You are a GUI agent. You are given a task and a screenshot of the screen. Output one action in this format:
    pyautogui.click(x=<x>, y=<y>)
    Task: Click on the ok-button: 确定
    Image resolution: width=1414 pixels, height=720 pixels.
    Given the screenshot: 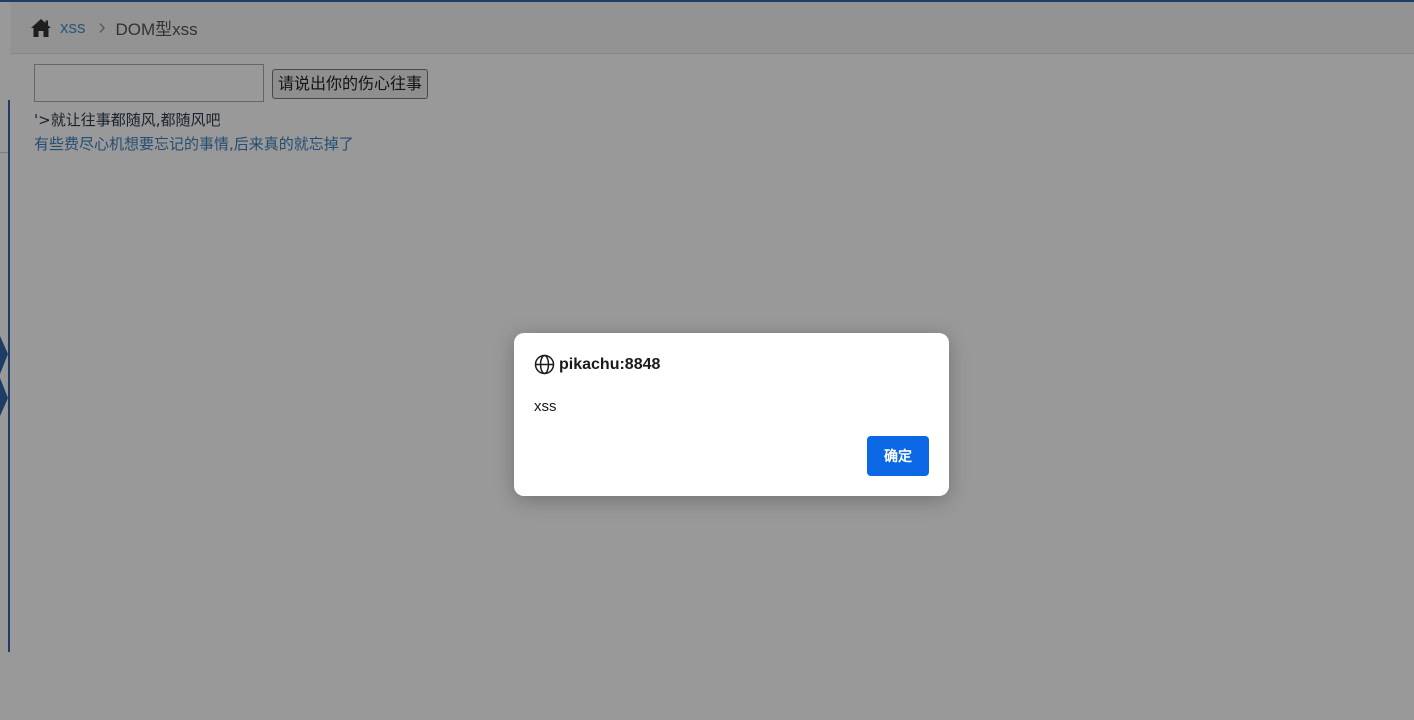 What is the action you would take?
    pyautogui.click(x=898, y=456)
    